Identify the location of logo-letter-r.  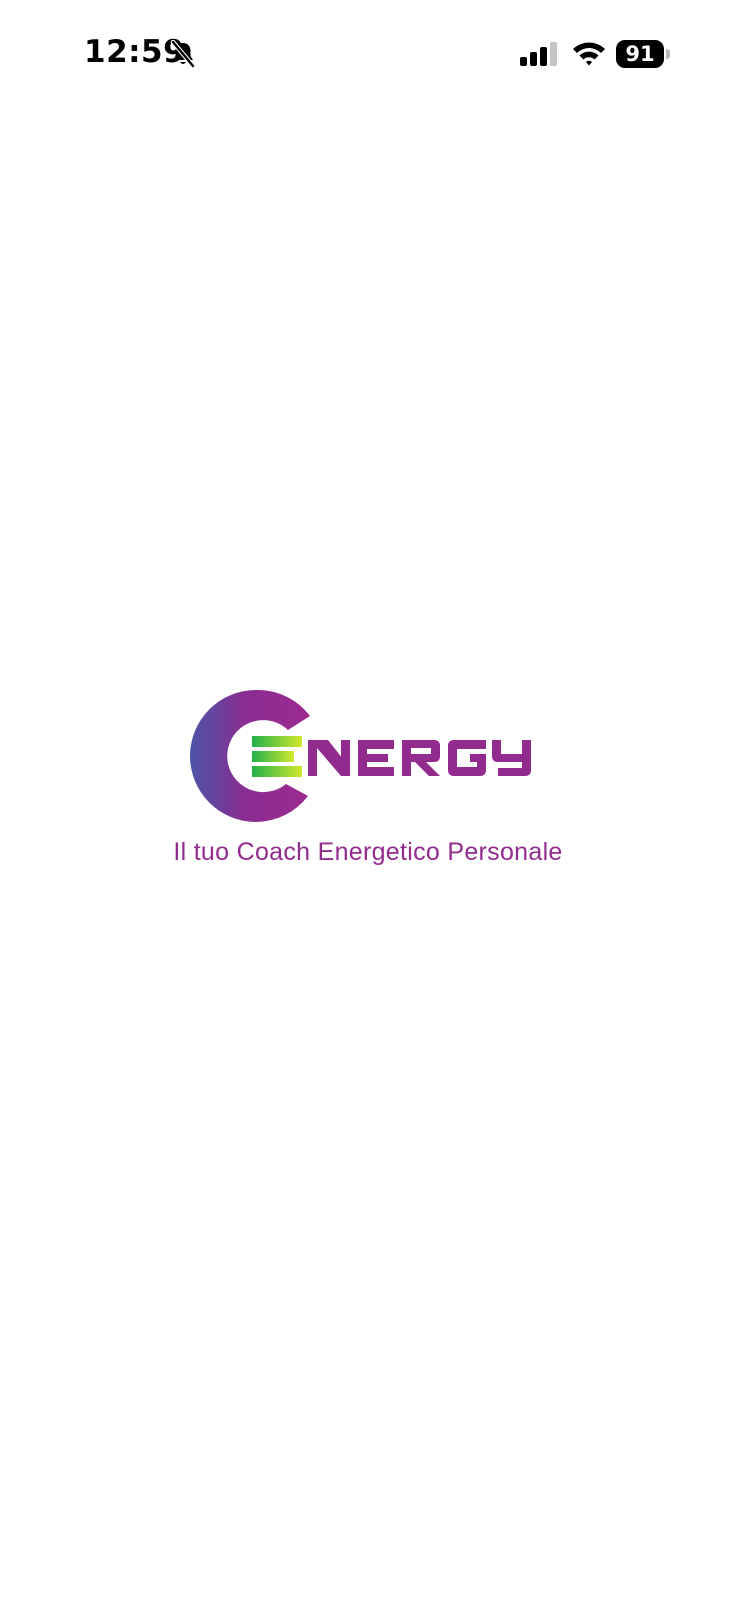
(421, 758).